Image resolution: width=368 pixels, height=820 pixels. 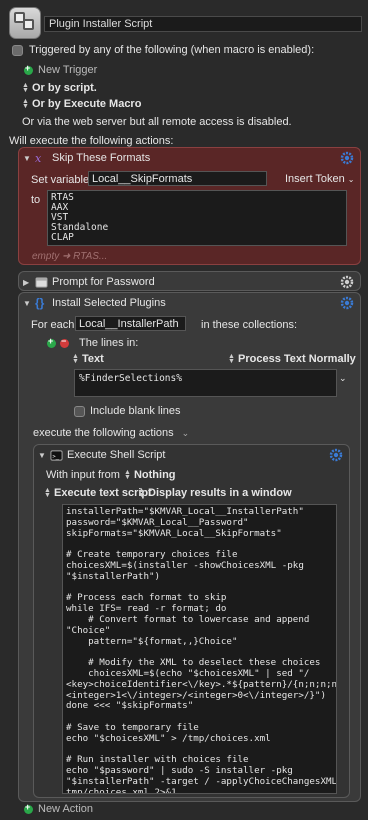 I want to click on code-line: "Choice", so click(x=88, y=630).